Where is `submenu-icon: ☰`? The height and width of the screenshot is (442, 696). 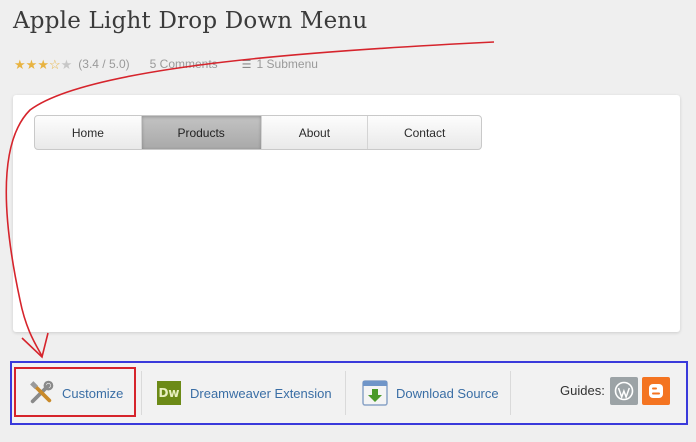 submenu-icon: ☰ is located at coordinates (246, 64).